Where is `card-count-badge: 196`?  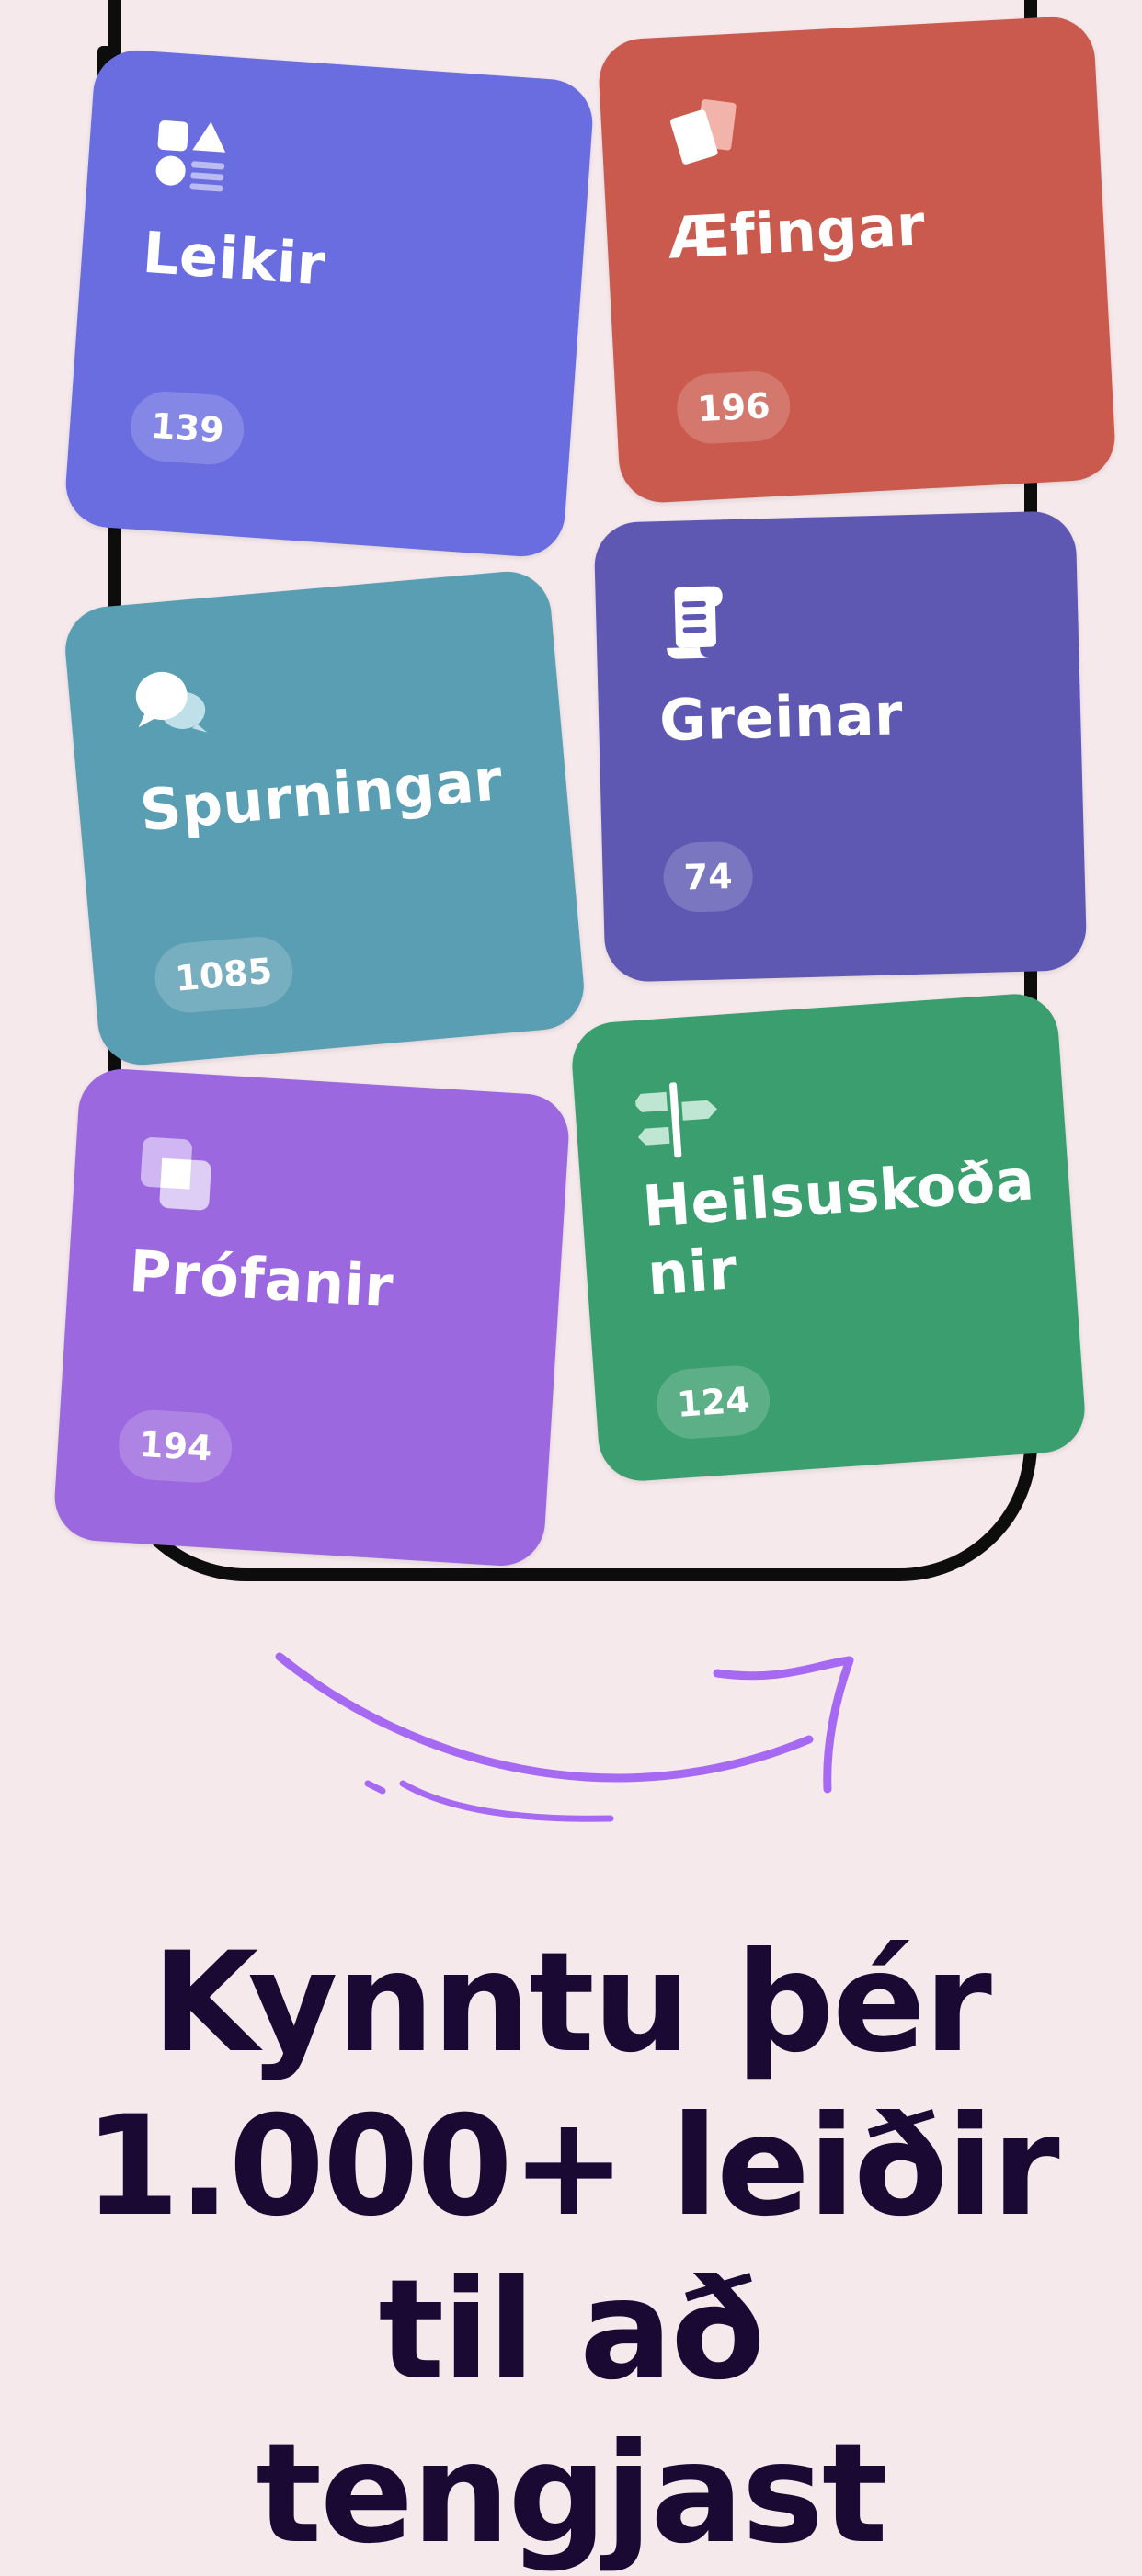 card-count-badge: 196 is located at coordinates (734, 408).